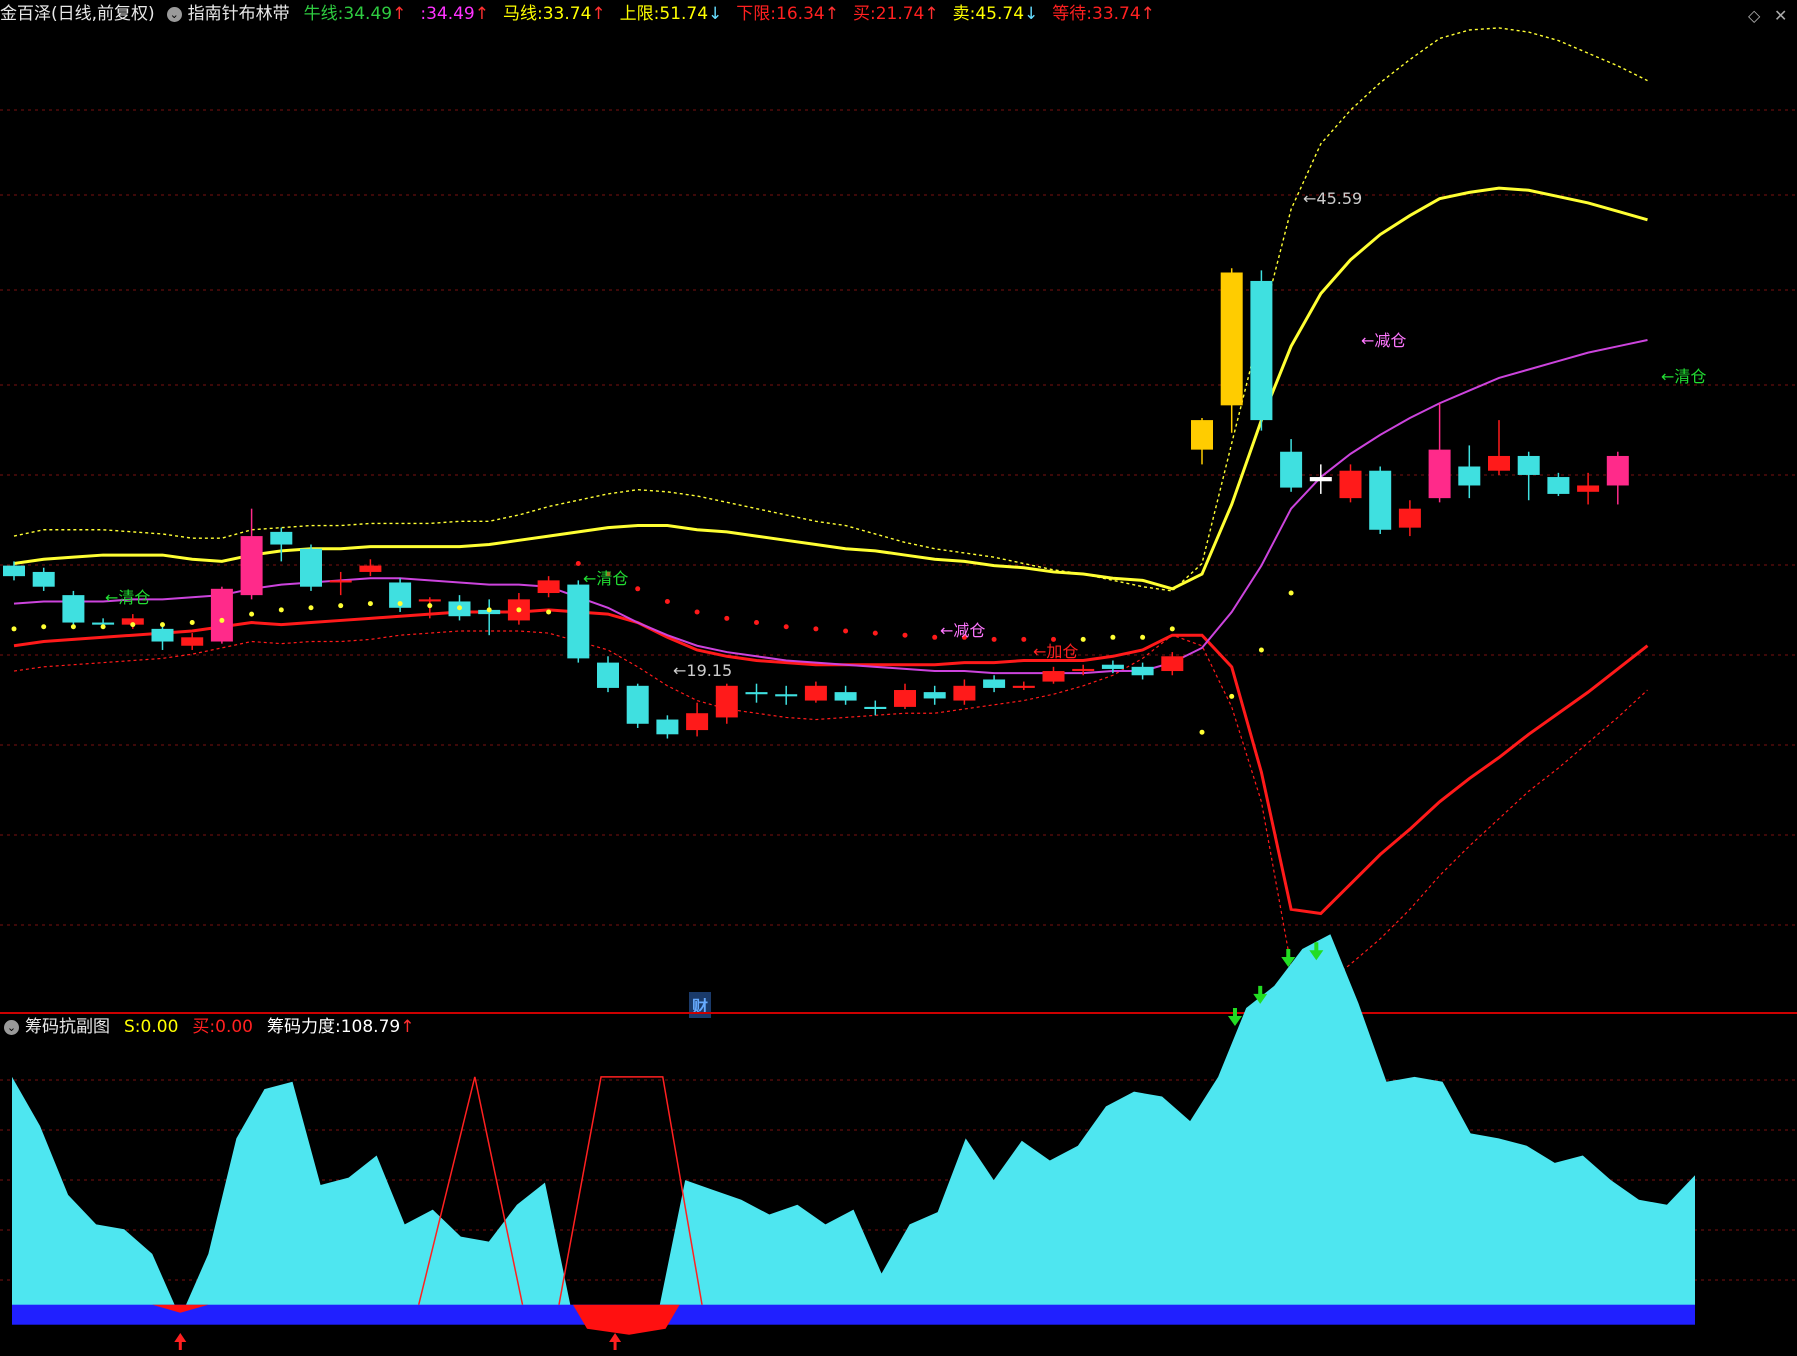 Image resolution: width=1797 pixels, height=1356 pixels. I want to click on green-down-arrow-icon, so click(1234, 1017).